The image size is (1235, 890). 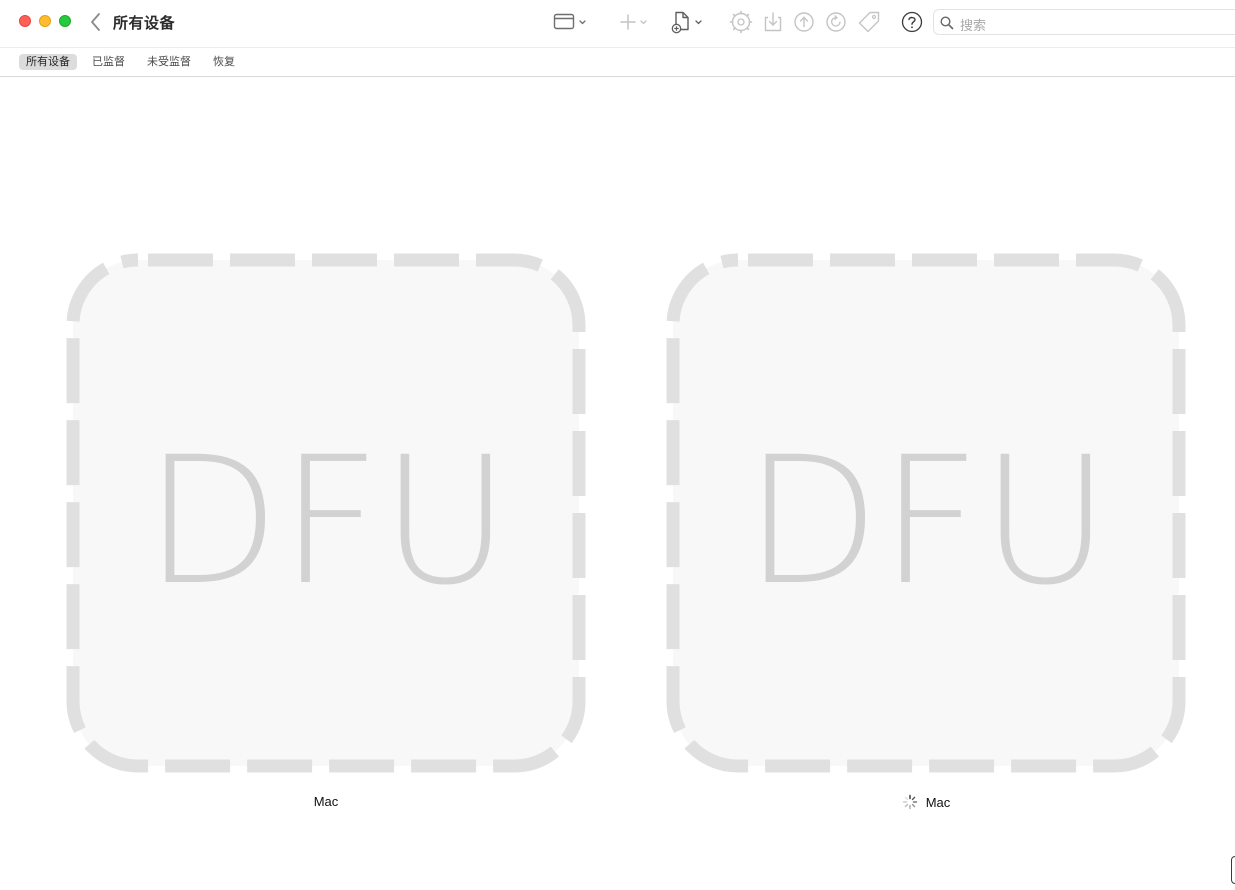 I want to click on tag-icon, so click(x=869, y=22).